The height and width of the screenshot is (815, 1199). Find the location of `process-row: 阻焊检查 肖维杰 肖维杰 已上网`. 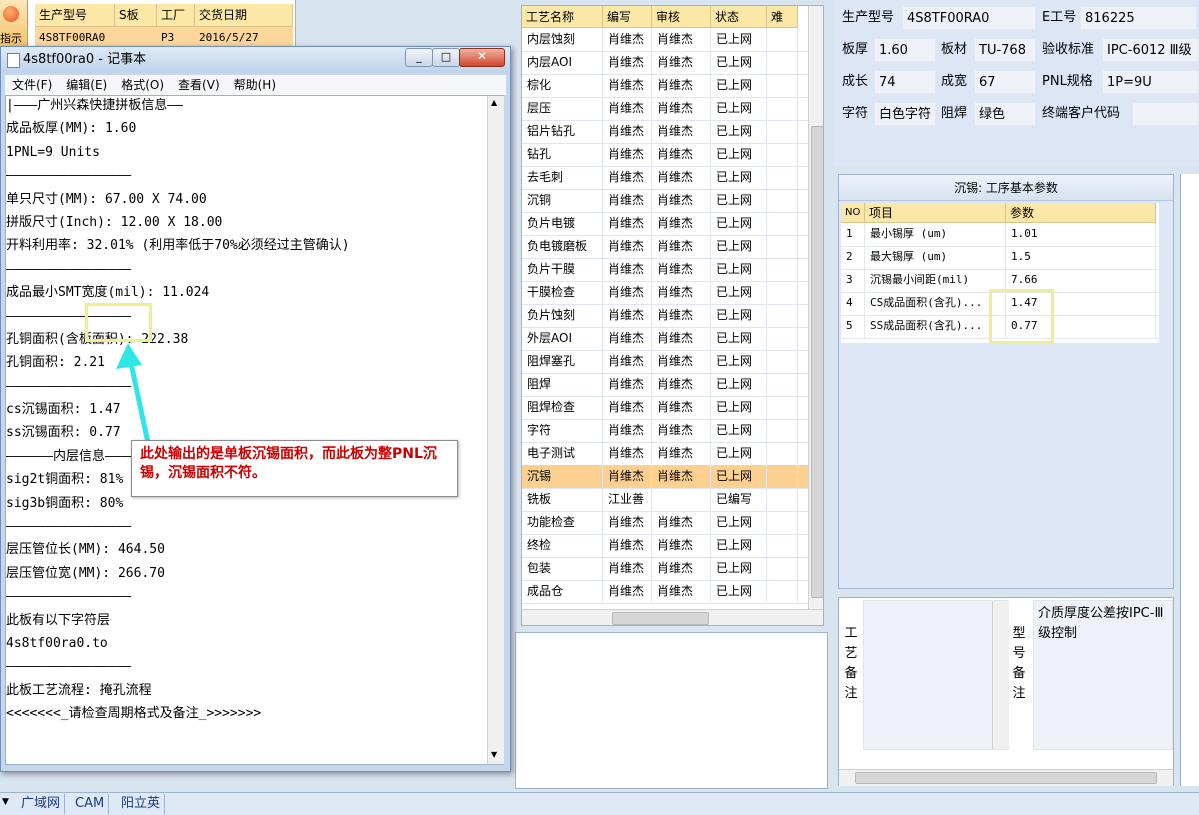

process-row: 阻焊检查 肖维杰 肖维杰 已上网 is located at coordinates (665, 408).